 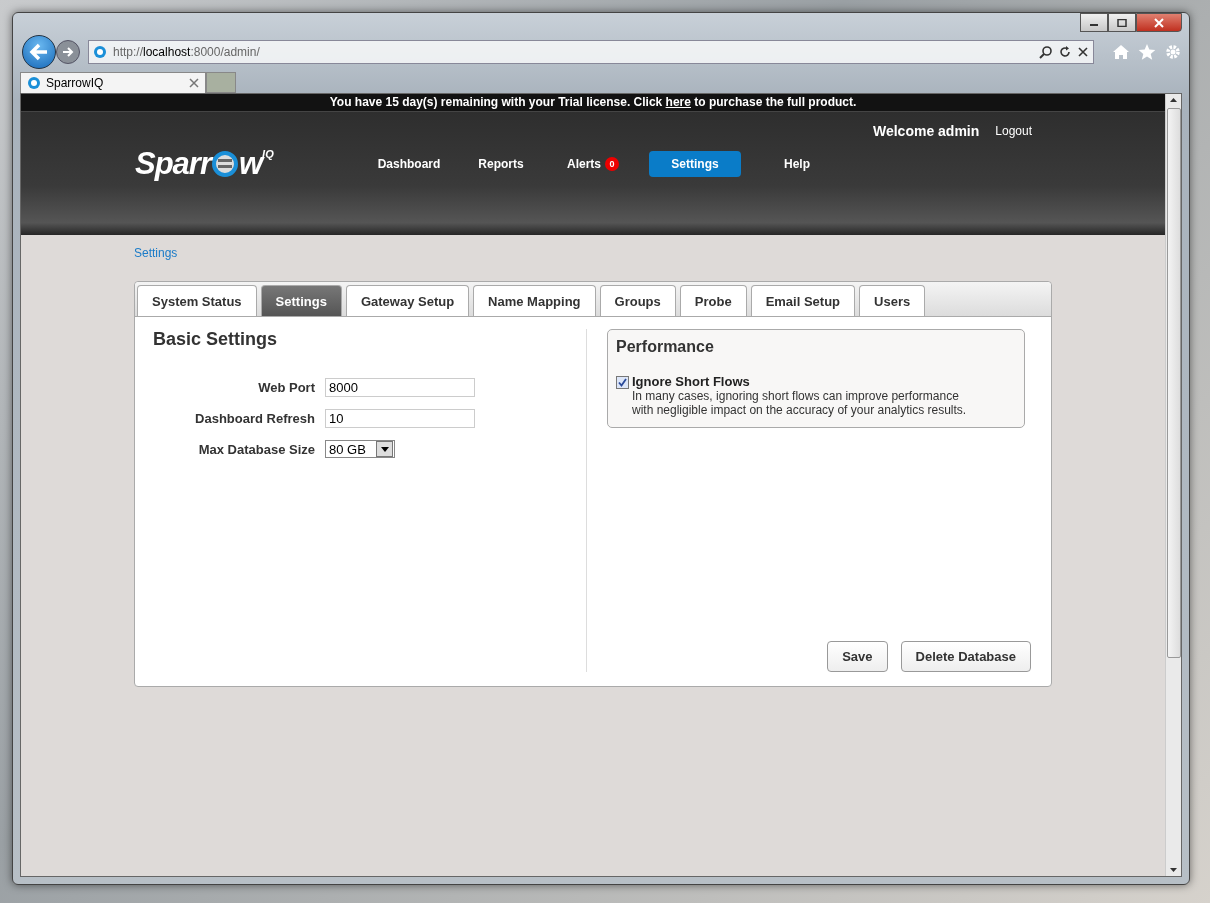 What do you see at coordinates (1173, 870) in the screenshot?
I see `scroll-down-icon` at bounding box center [1173, 870].